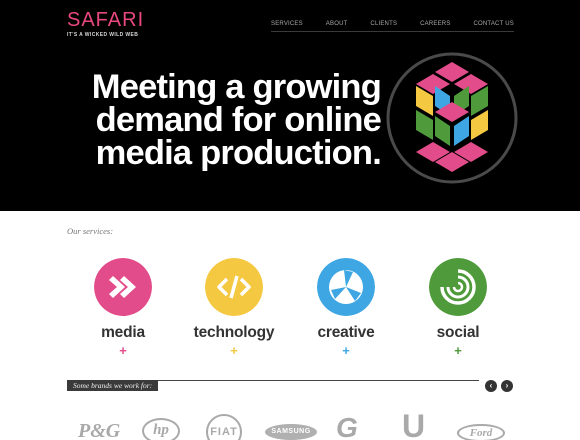 The height and width of the screenshot is (440, 580). Describe the element at coordinates (238, 120) in the screenshot. I see `headline-line-2: demand for online` at that location.